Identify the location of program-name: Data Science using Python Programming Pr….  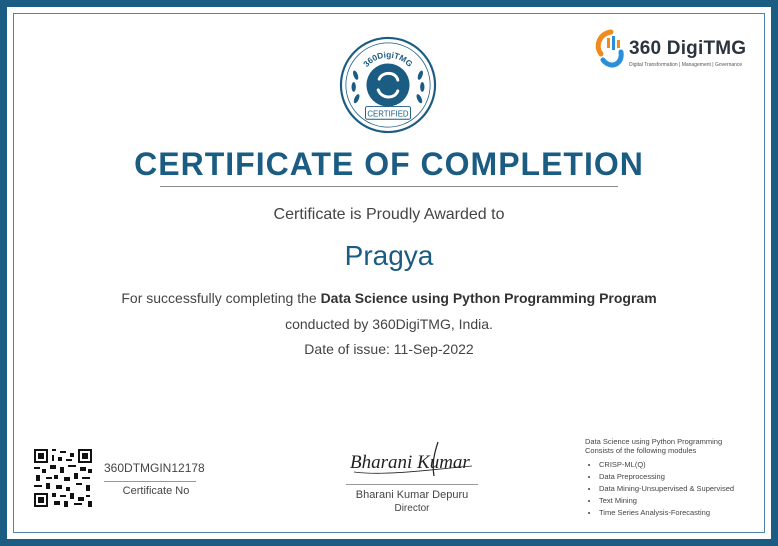
(488, 298).